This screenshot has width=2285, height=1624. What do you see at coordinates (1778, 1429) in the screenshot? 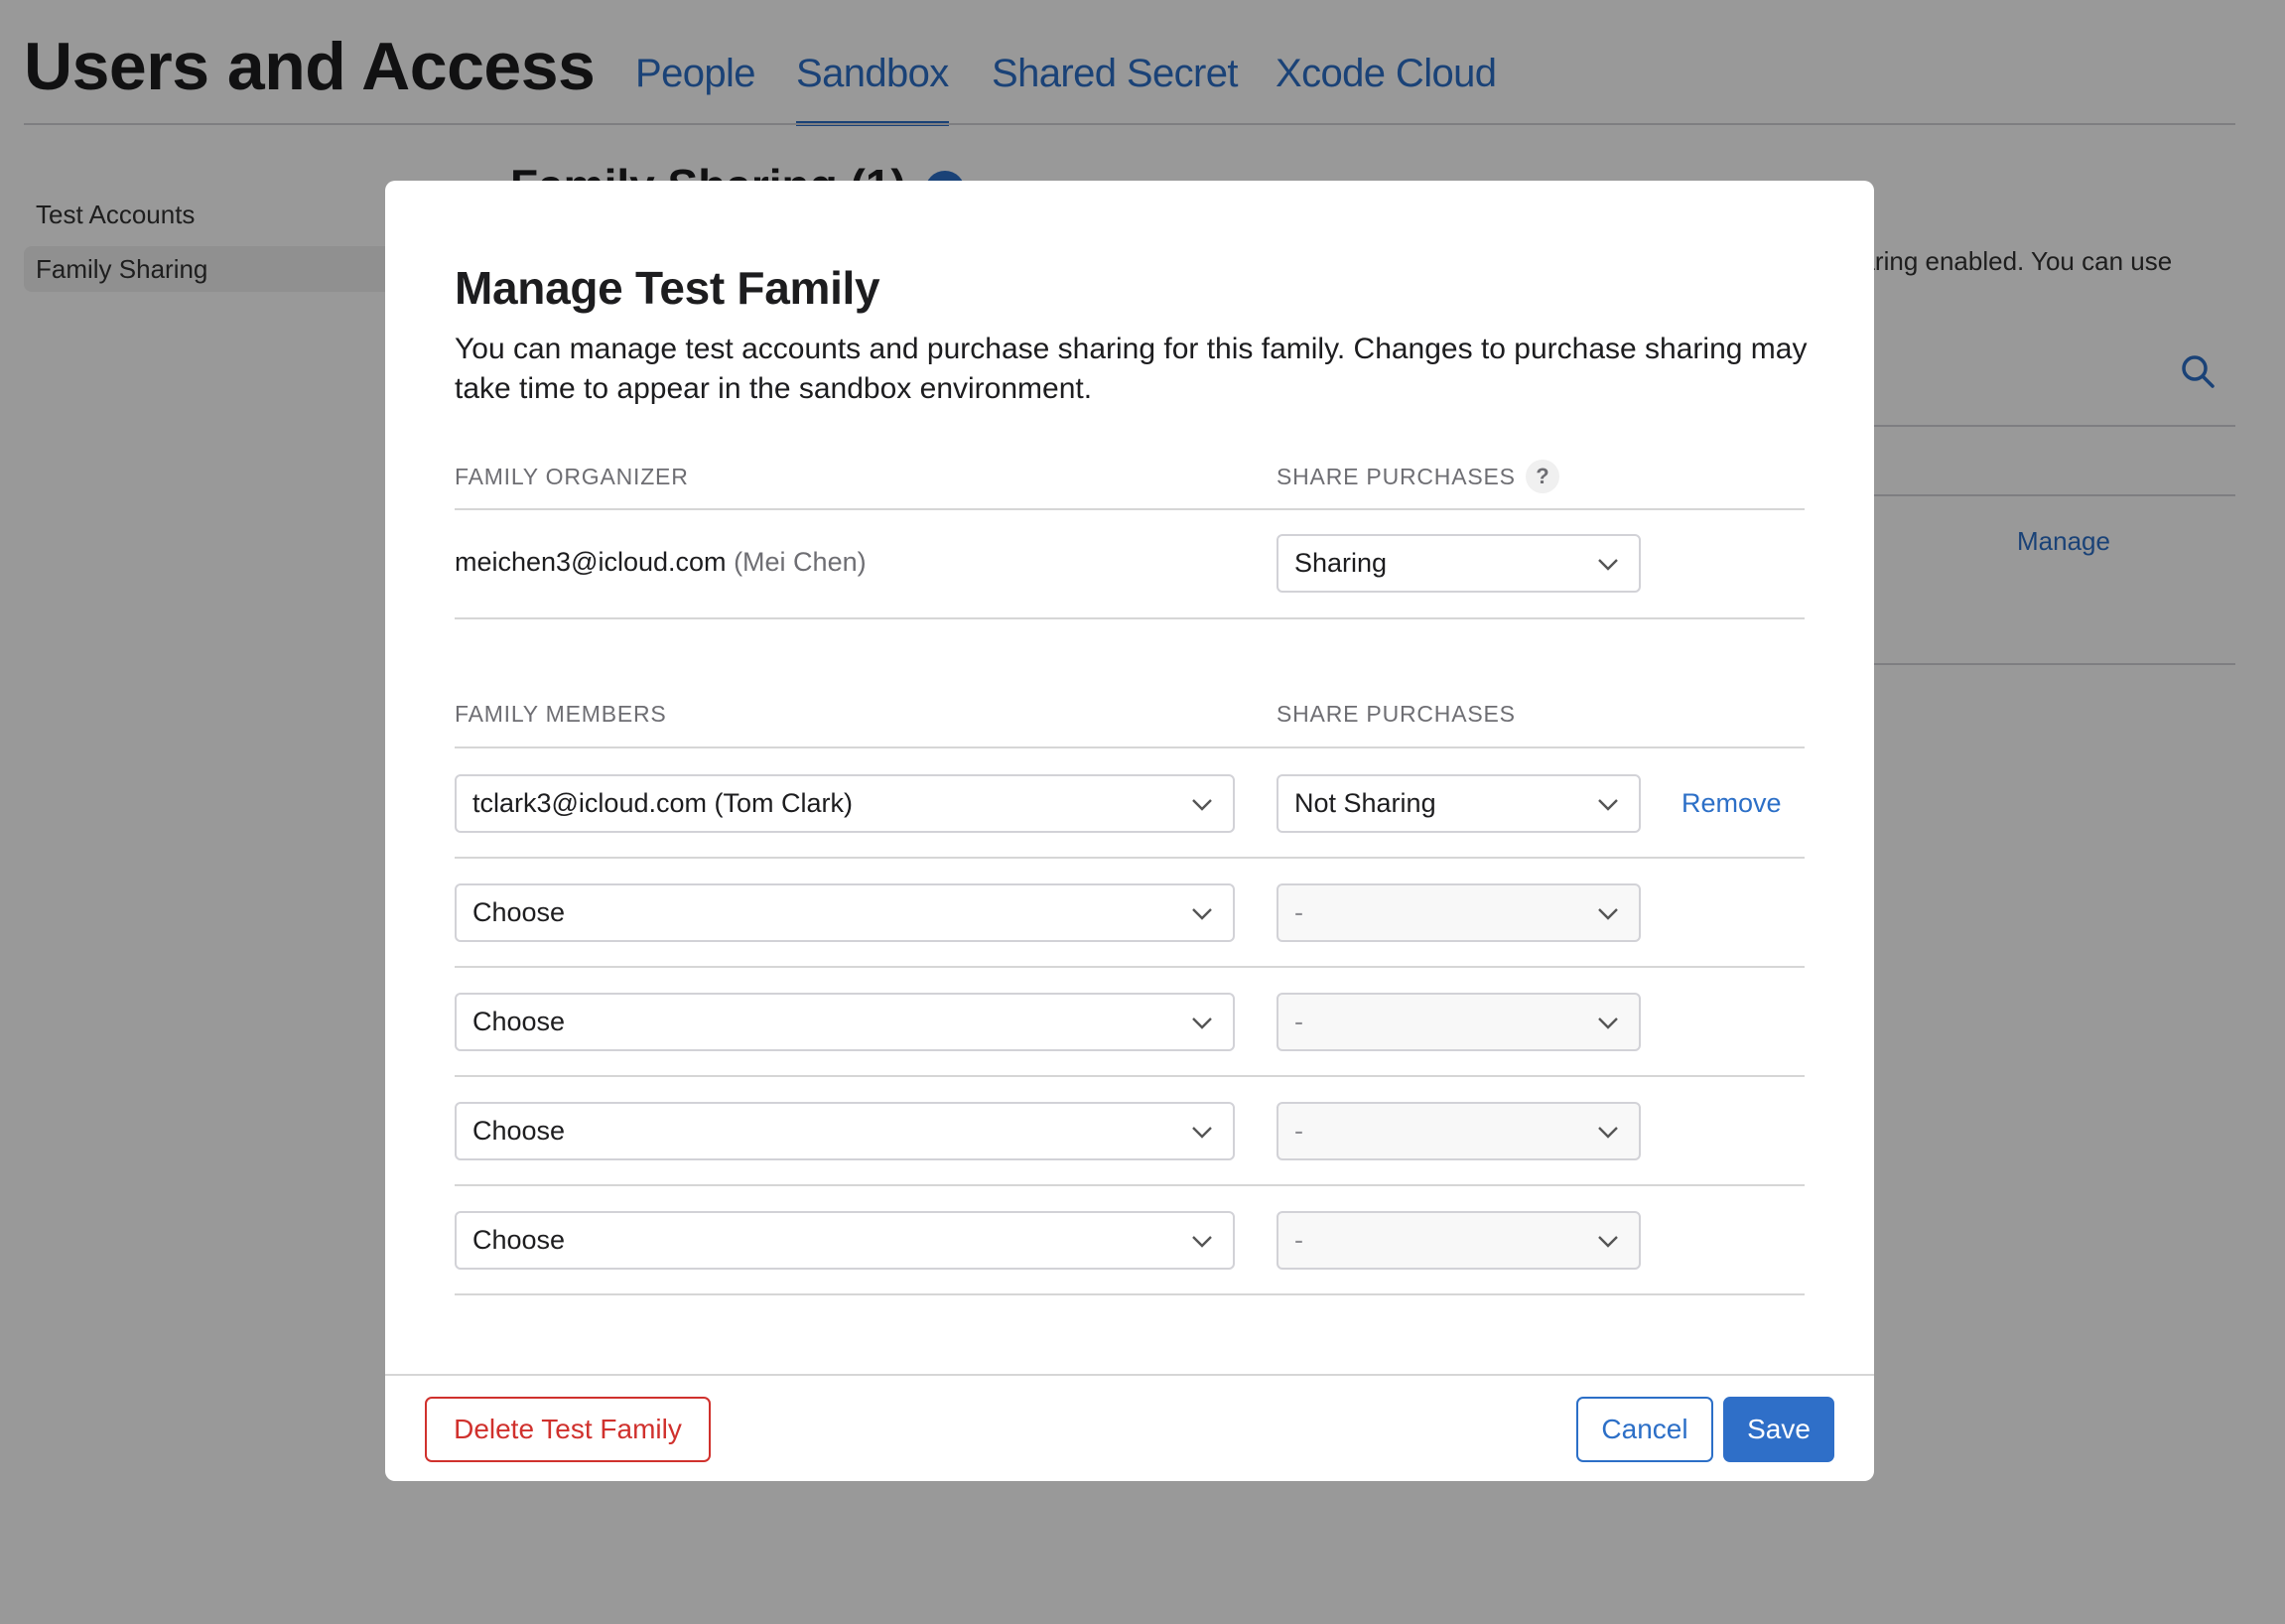
I see `save-button: Save` at bounding box center [1778, 1429].